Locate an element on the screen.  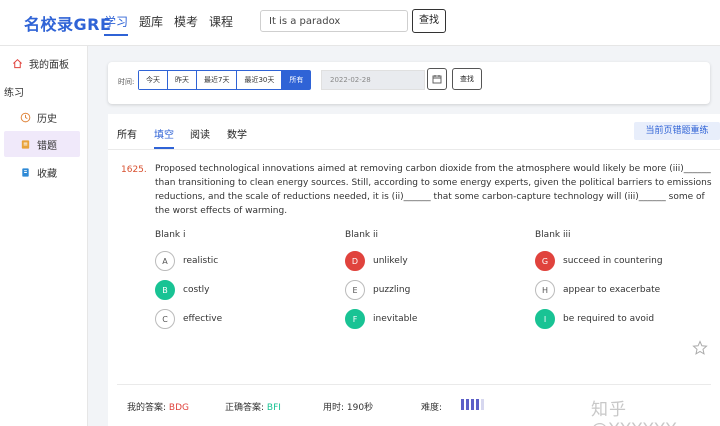
nav-question-bank: 题库 is located at coordinates (151, 24).